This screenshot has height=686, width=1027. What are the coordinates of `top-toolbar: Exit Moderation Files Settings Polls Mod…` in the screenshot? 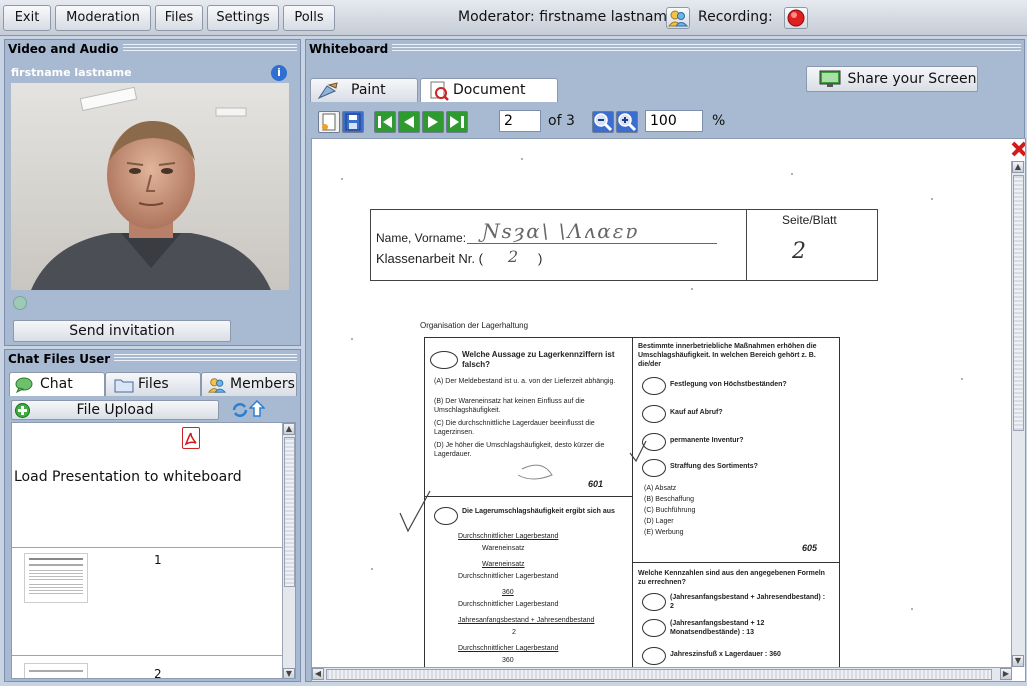 It's located at (513, 18).